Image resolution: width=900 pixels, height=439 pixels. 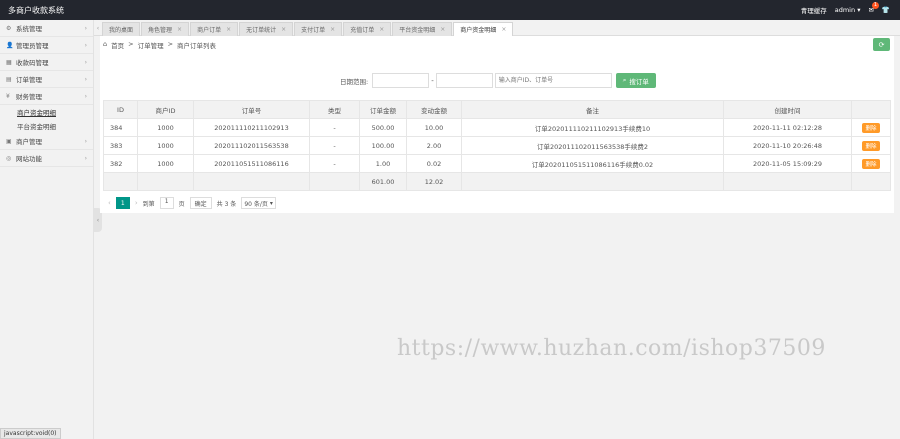 What do you see at coordinates (9, 28) in the screenshot?
I see `gear-icon: ⚙` at bounding box center [9, 28].